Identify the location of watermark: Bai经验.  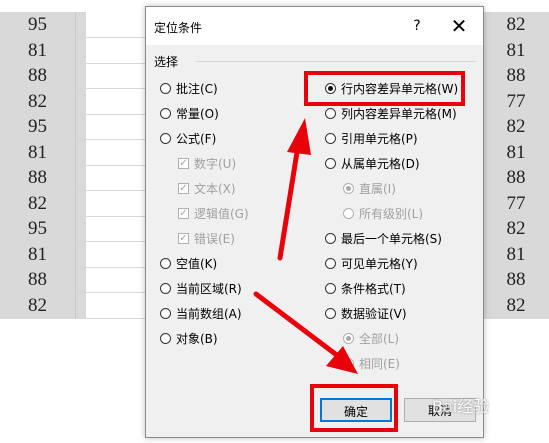
(461, 406).